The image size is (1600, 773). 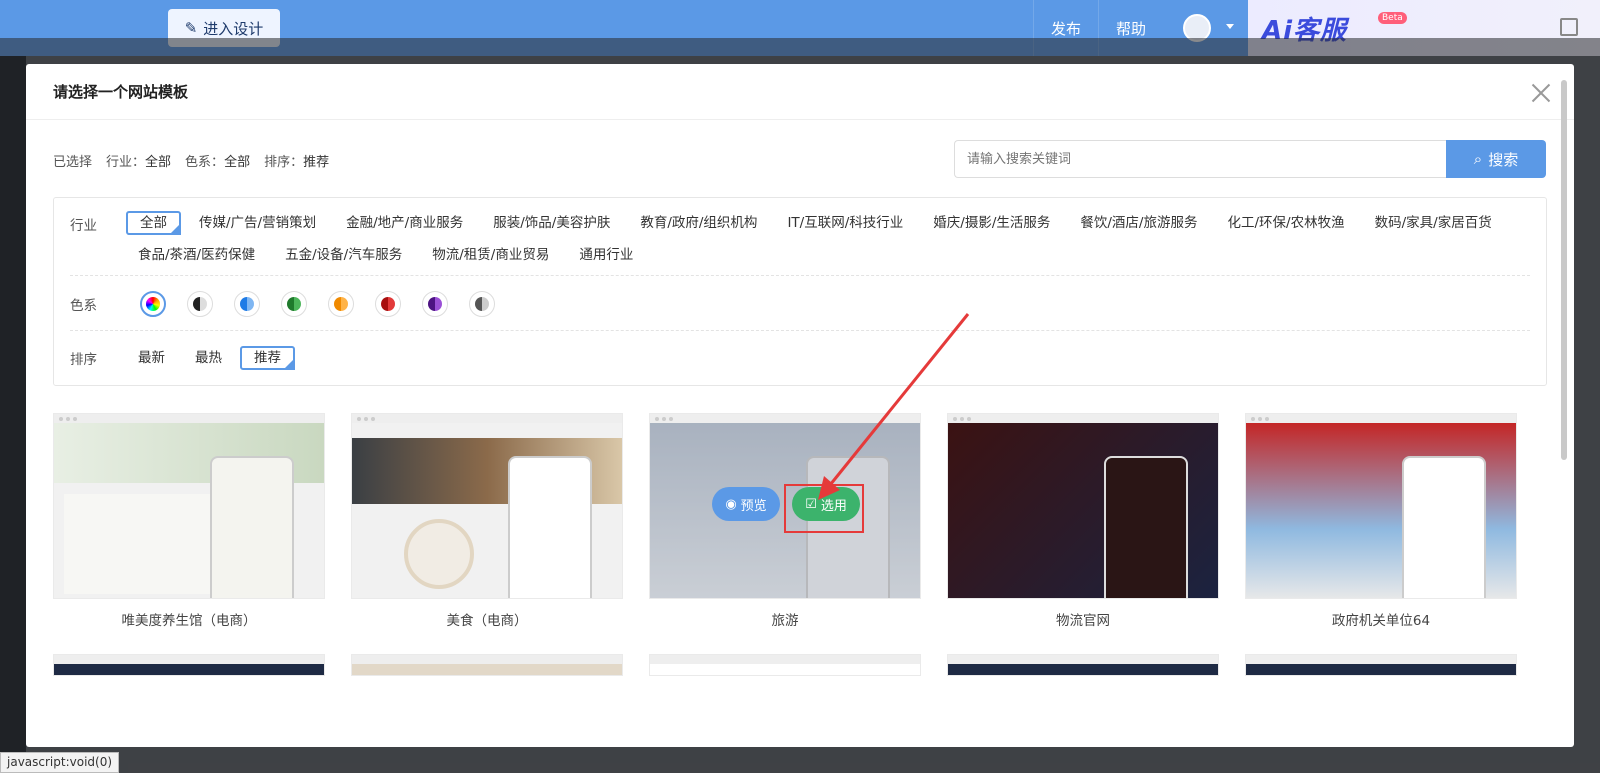 I want to click on sort-chip-hottest: 最热, so click(x=208, y=358).